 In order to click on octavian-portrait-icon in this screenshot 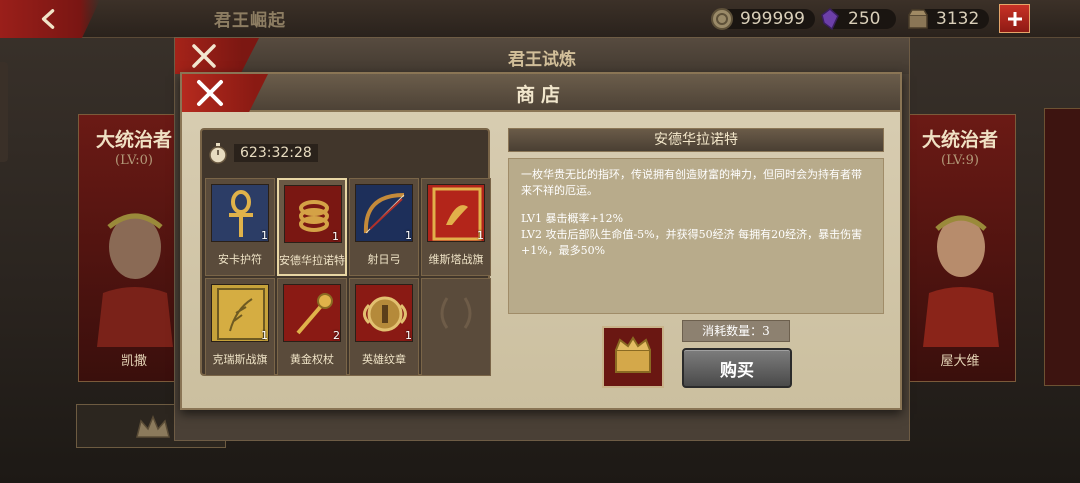, I will do `click(961, 281)`.